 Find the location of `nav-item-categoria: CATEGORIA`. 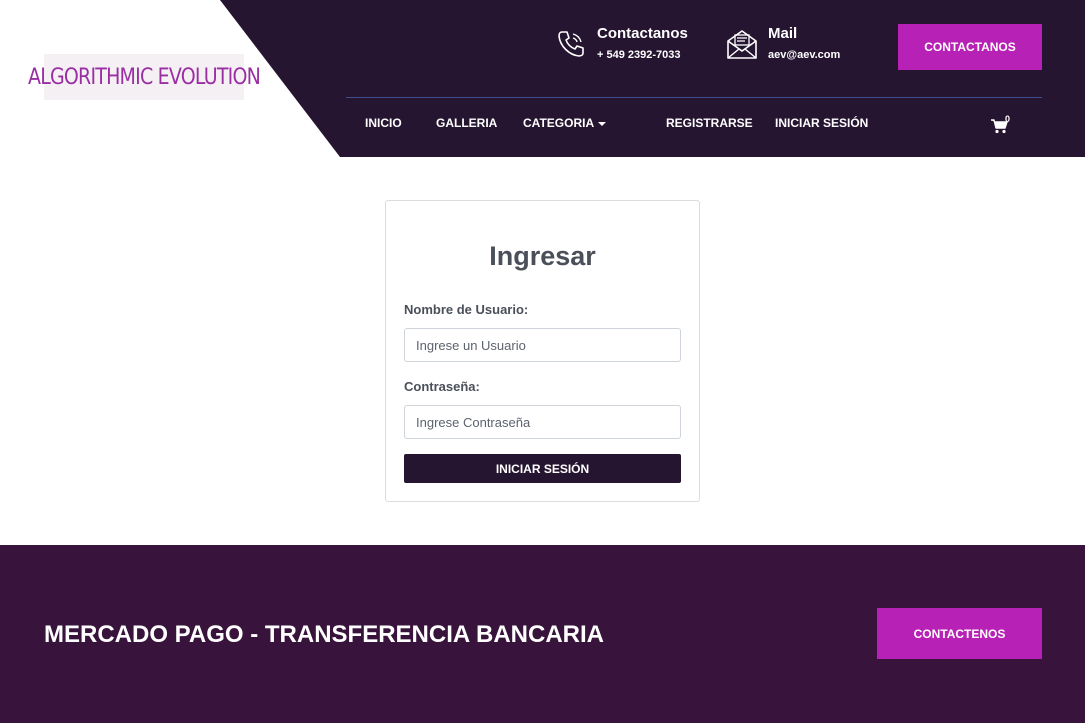

nav-item-categoria: CATEGORIA is located at coordinates (565, 123).